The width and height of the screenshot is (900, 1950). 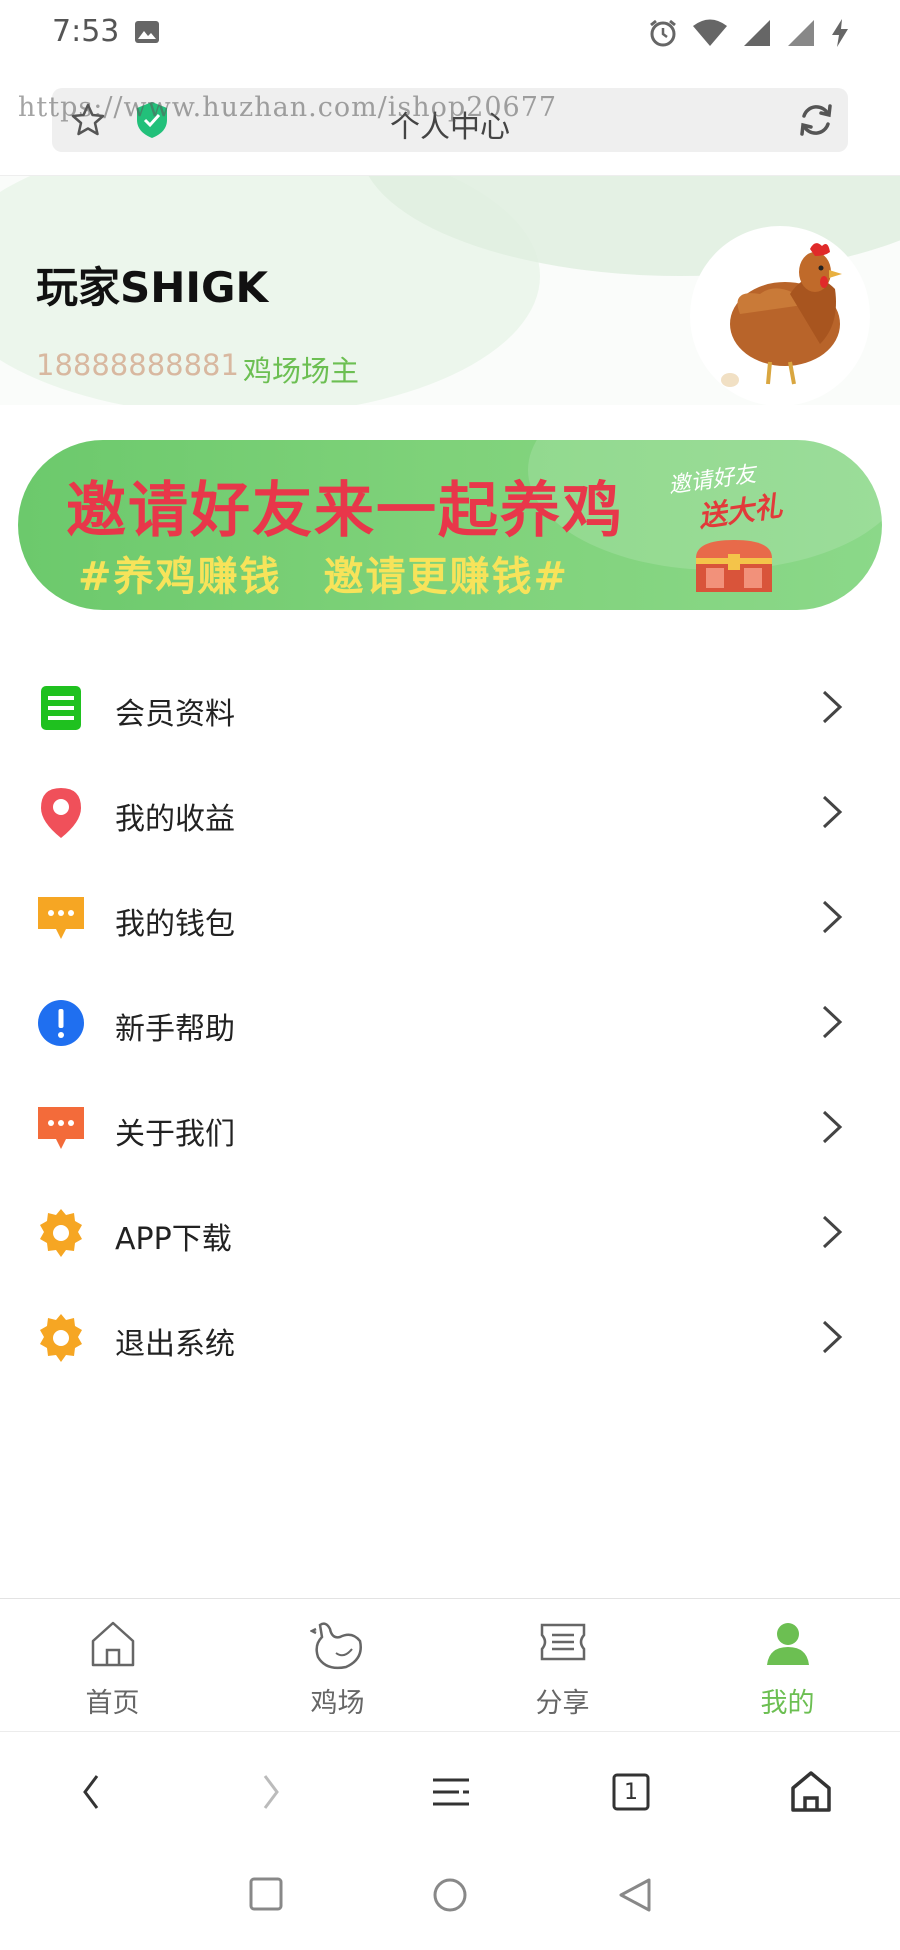 I want to click on person-icon, so click(x=787, y=1644).